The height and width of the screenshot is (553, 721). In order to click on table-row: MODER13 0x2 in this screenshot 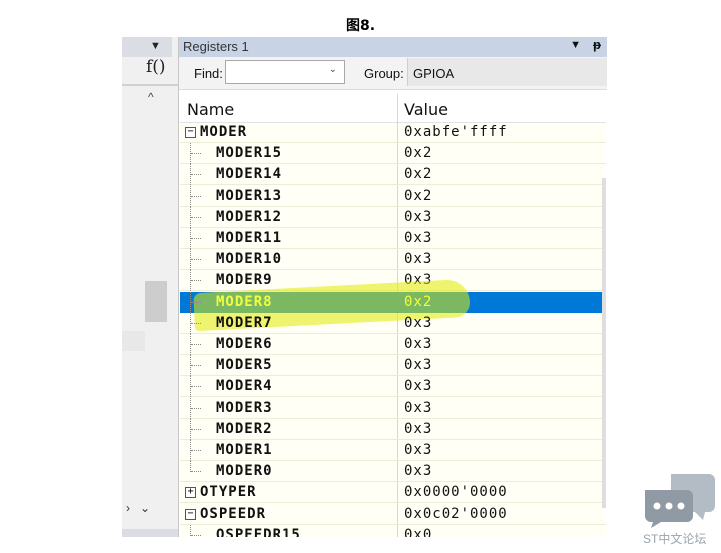, I will do `click(393, 196)`.